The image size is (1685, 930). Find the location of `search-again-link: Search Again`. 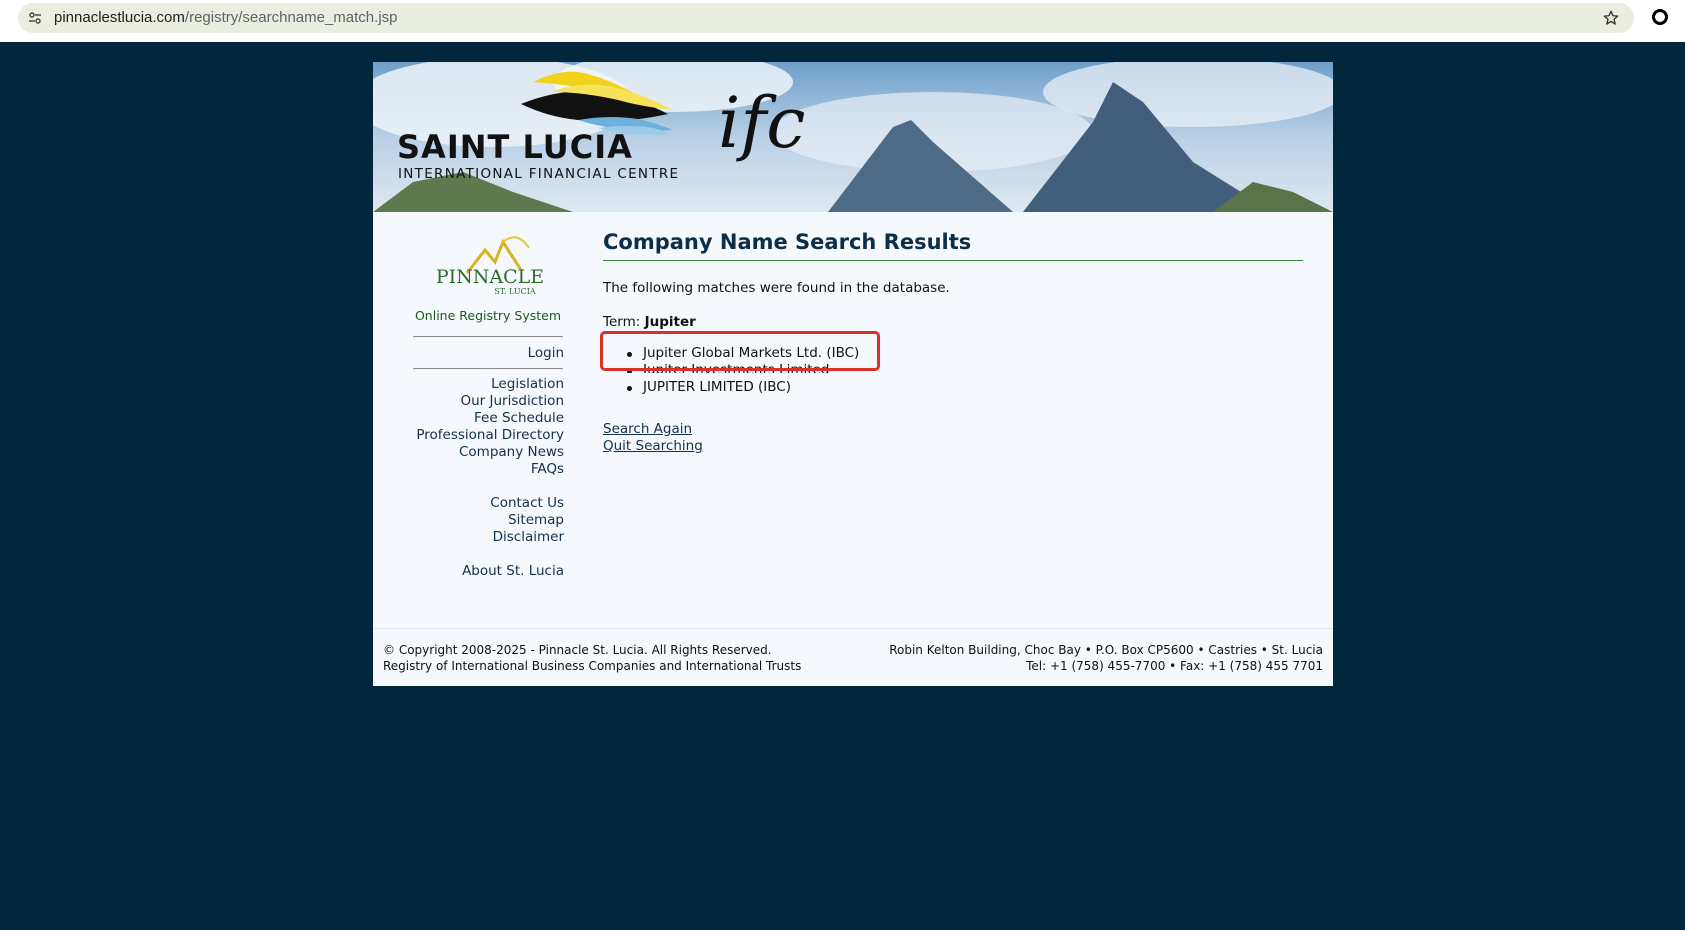

search-again-link: Search Again is located at coordinates (647, 429).